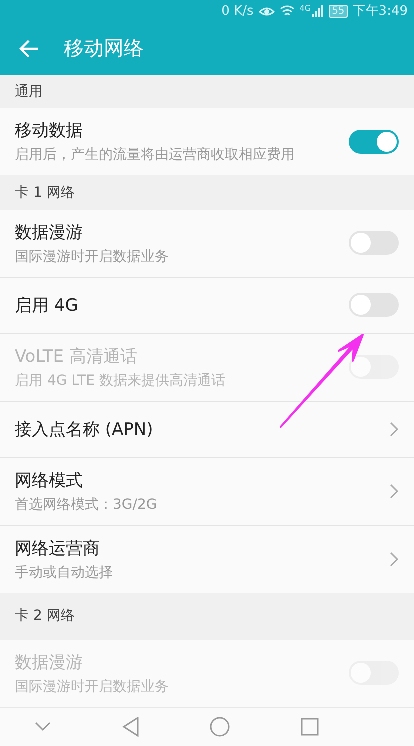 This screenshot has height=746, width=414. I want to click on section-header: 卡 1 网络, so click(207, 192).